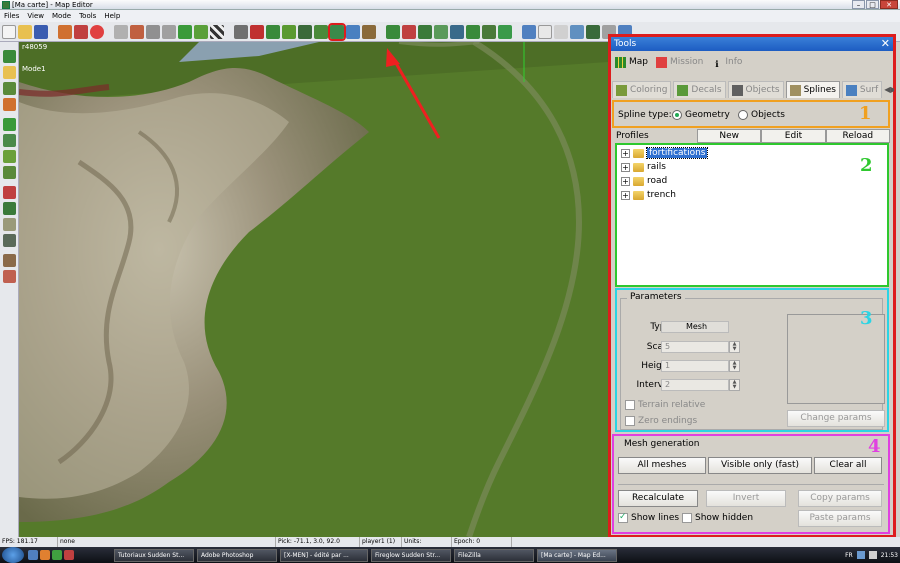  What do you see at coordinates (662, 465) in the screenshot?
I see `all-meshes-button: All meshes` at bounding box center [662, 465].